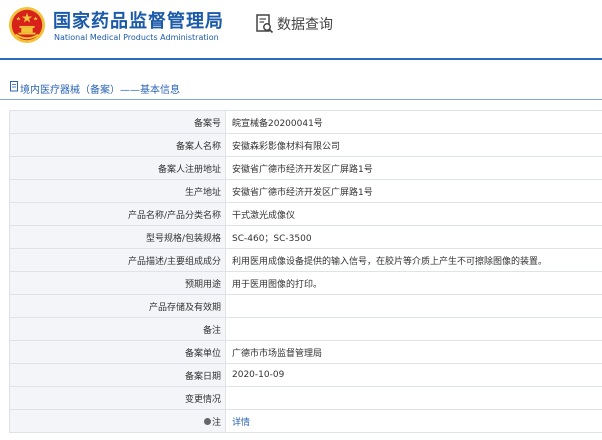 This screenshot has height=440, width=602. I want to click on row-value-remarks, so click(413, 329).